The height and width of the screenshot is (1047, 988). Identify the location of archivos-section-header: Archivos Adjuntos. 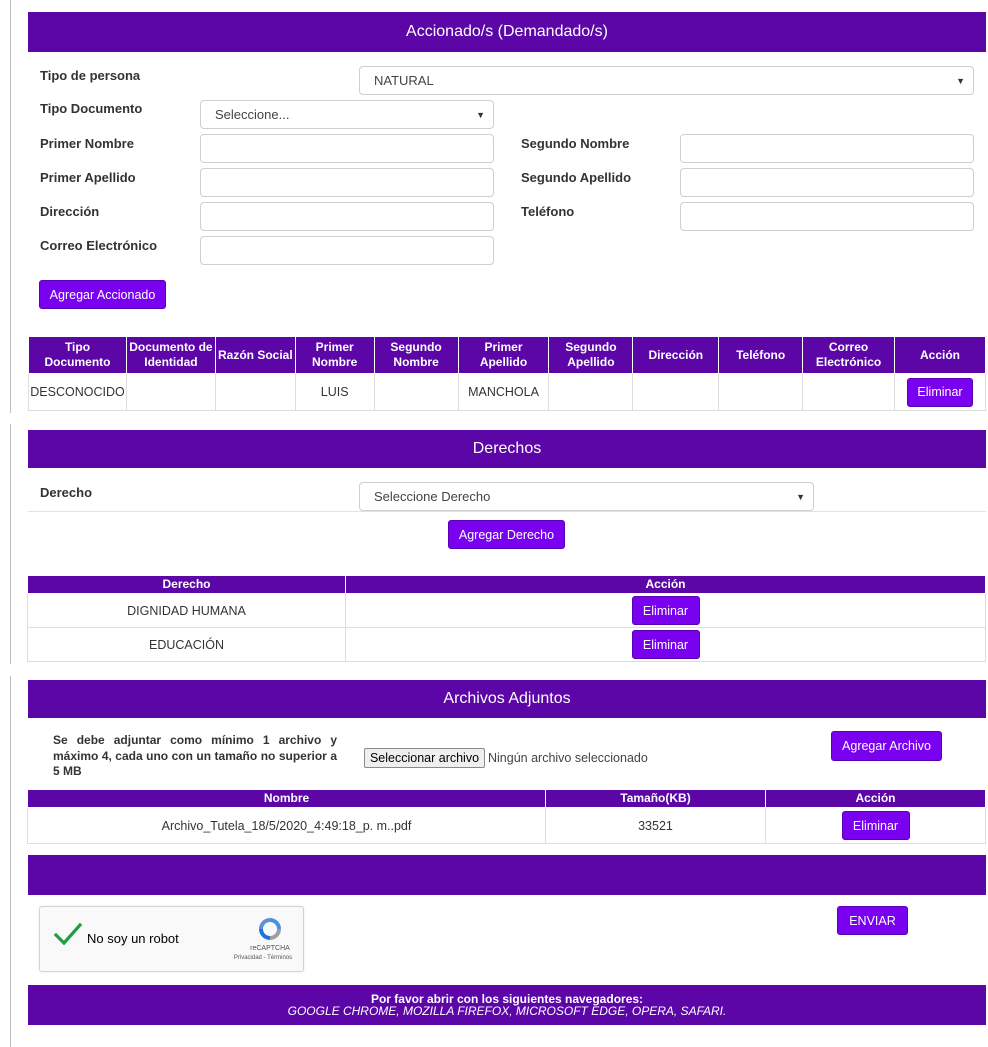
(507, 699).